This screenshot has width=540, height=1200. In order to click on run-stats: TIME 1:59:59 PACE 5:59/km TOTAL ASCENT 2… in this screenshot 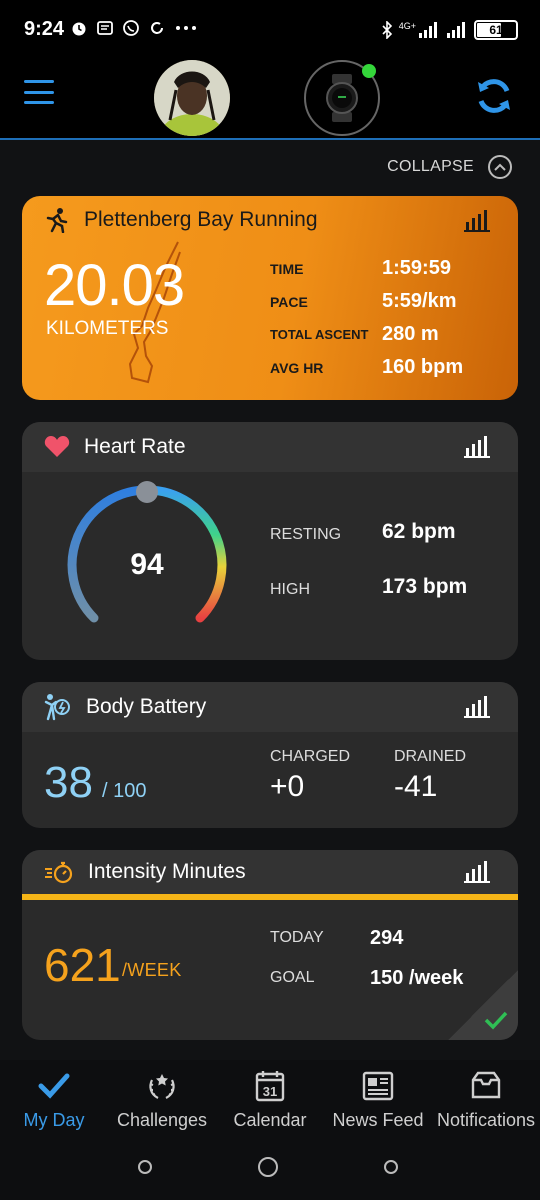, I will do `click(366, 318)`.